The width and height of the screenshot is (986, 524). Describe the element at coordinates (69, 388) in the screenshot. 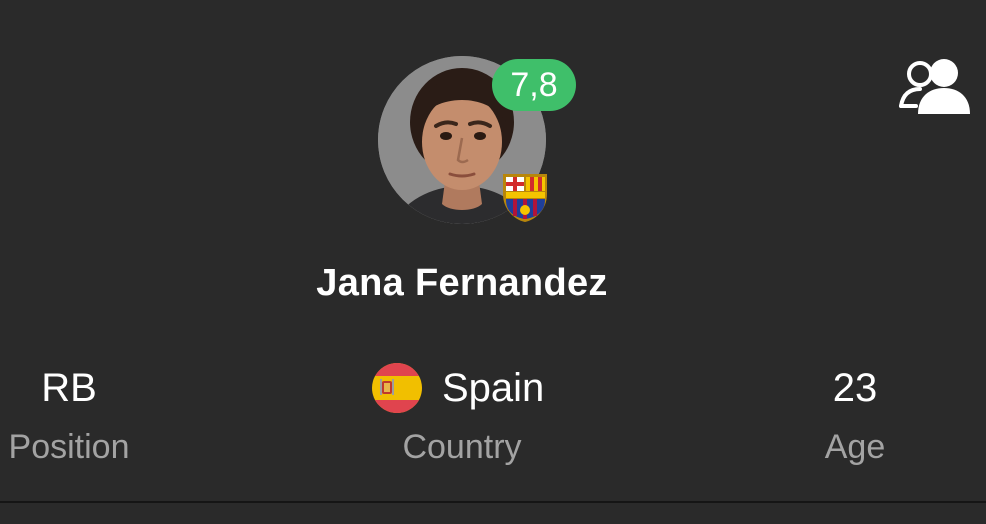

I see `position-value: RB` at that location.